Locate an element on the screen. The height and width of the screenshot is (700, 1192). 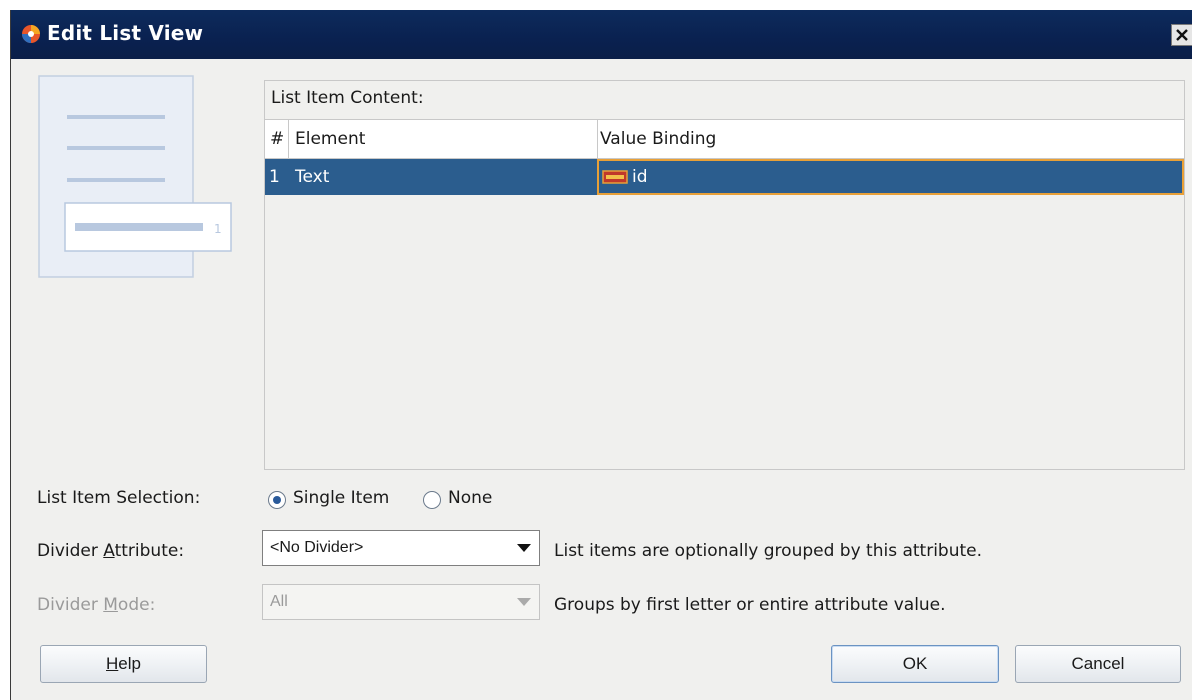
divider-mode-value: All is located at coordinates (279, 601).